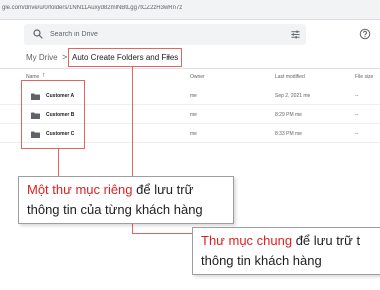 This screenshot has width=380, height=290. What do you see at coordinates (261, 260) in the screenshot?
I see `callout-shared-line2: thông tin khách hàng` at bounding box center [261, 260].